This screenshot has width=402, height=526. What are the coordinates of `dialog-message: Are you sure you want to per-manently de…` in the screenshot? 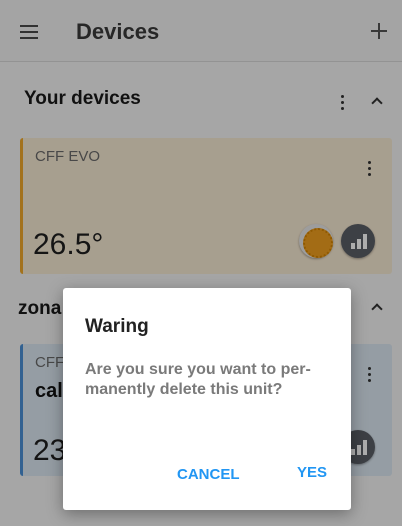 It's located at (198, 379).